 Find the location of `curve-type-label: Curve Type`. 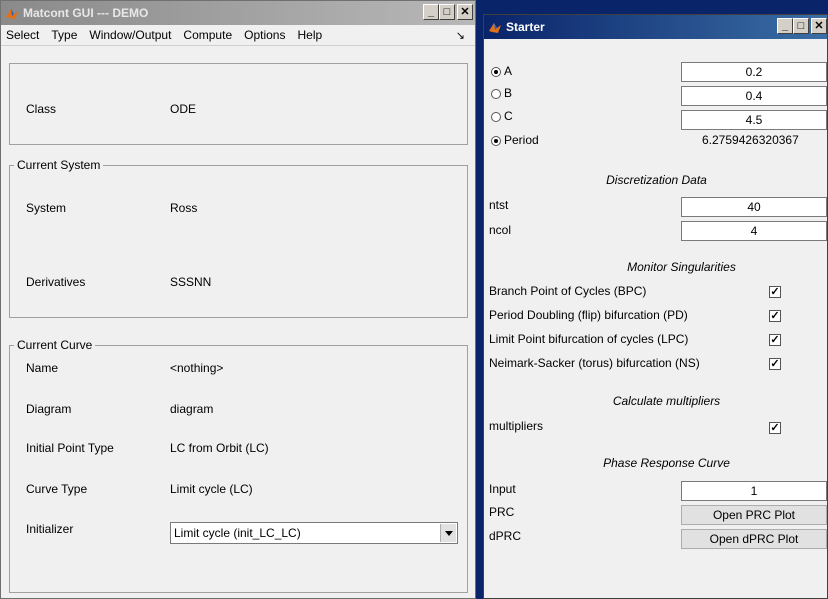

curve-type-label: Curve Type is located at coordinates (57, 489).